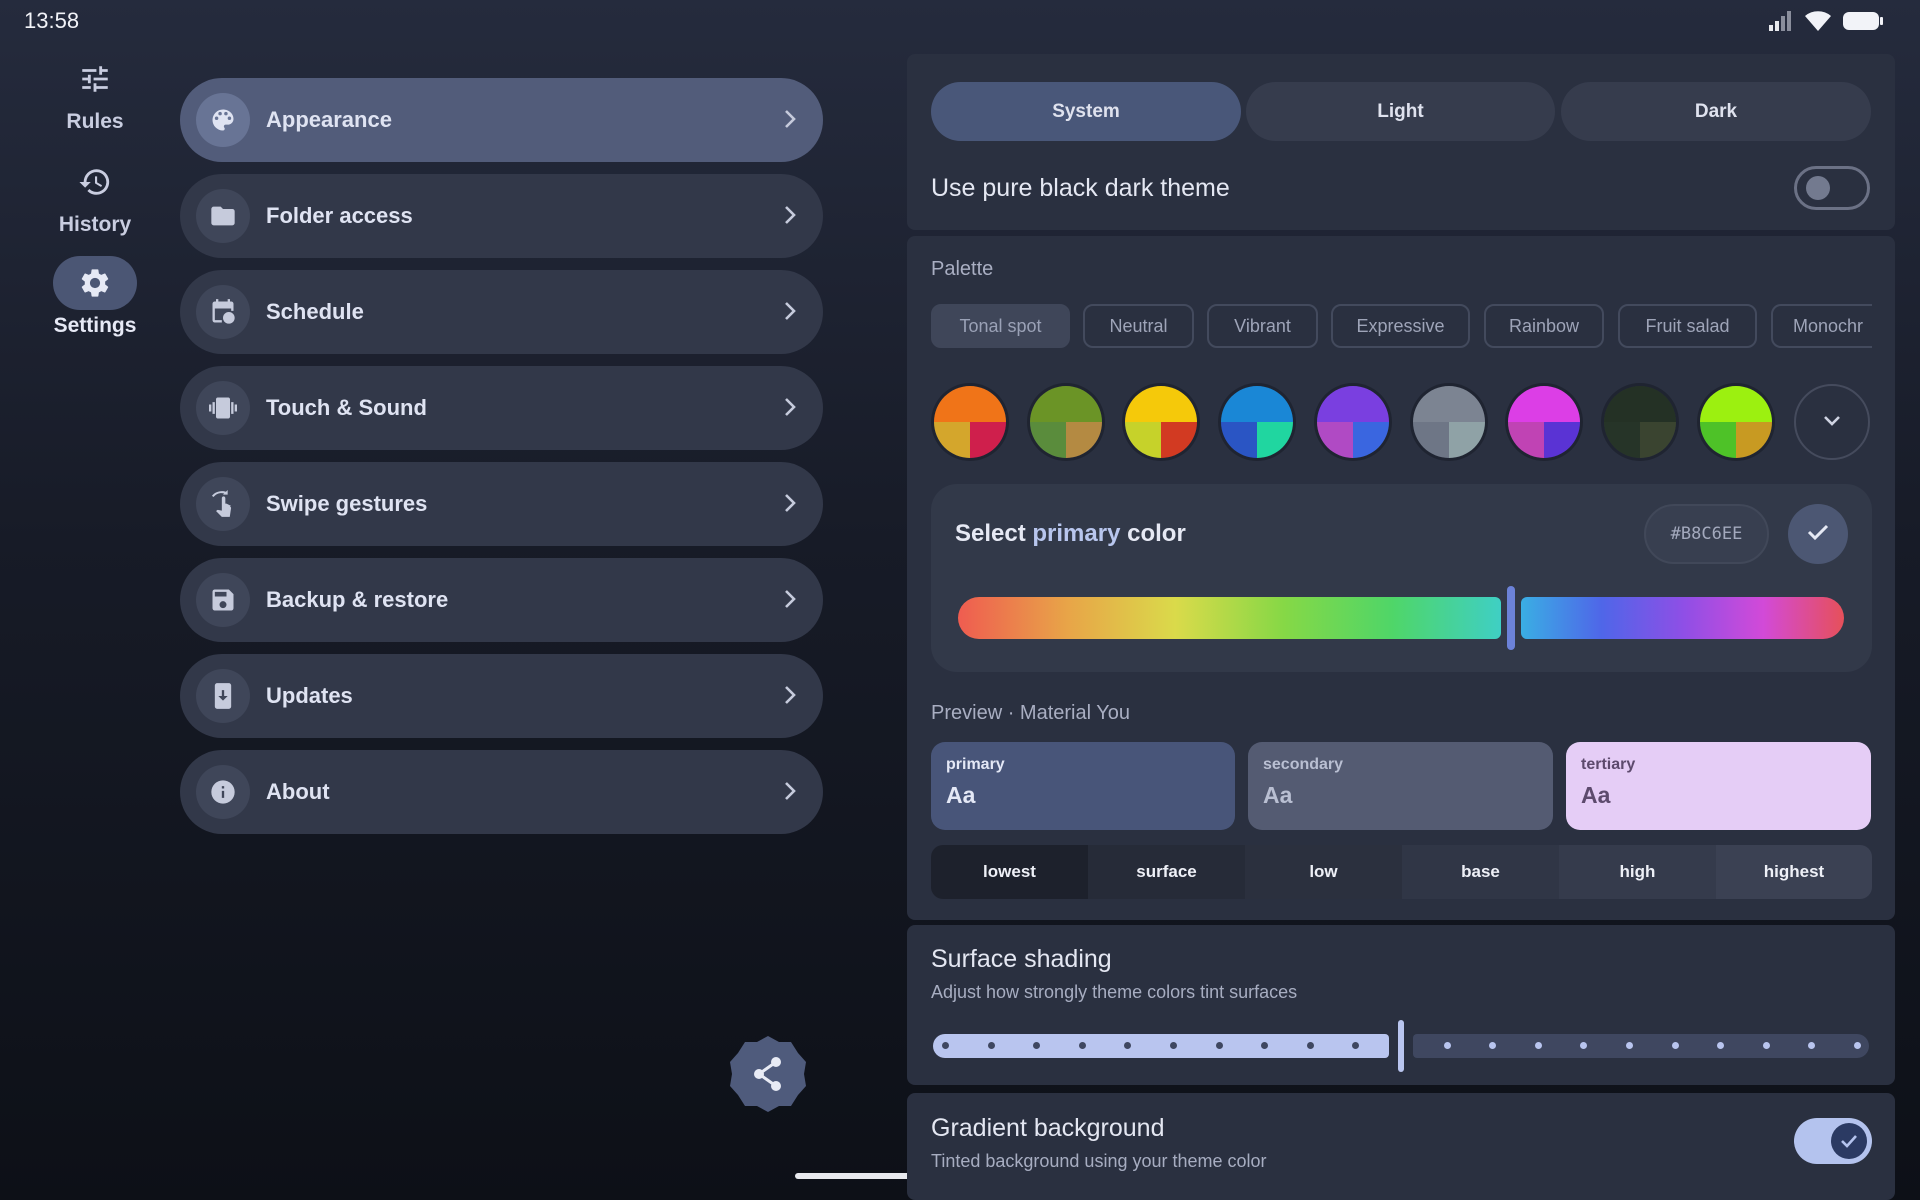 The height and width of the screenshot is (1200, 1920). Describe the element at coordinates (501, 696) in the screenshot. I see `settings-item-updates: Updates` at that location.